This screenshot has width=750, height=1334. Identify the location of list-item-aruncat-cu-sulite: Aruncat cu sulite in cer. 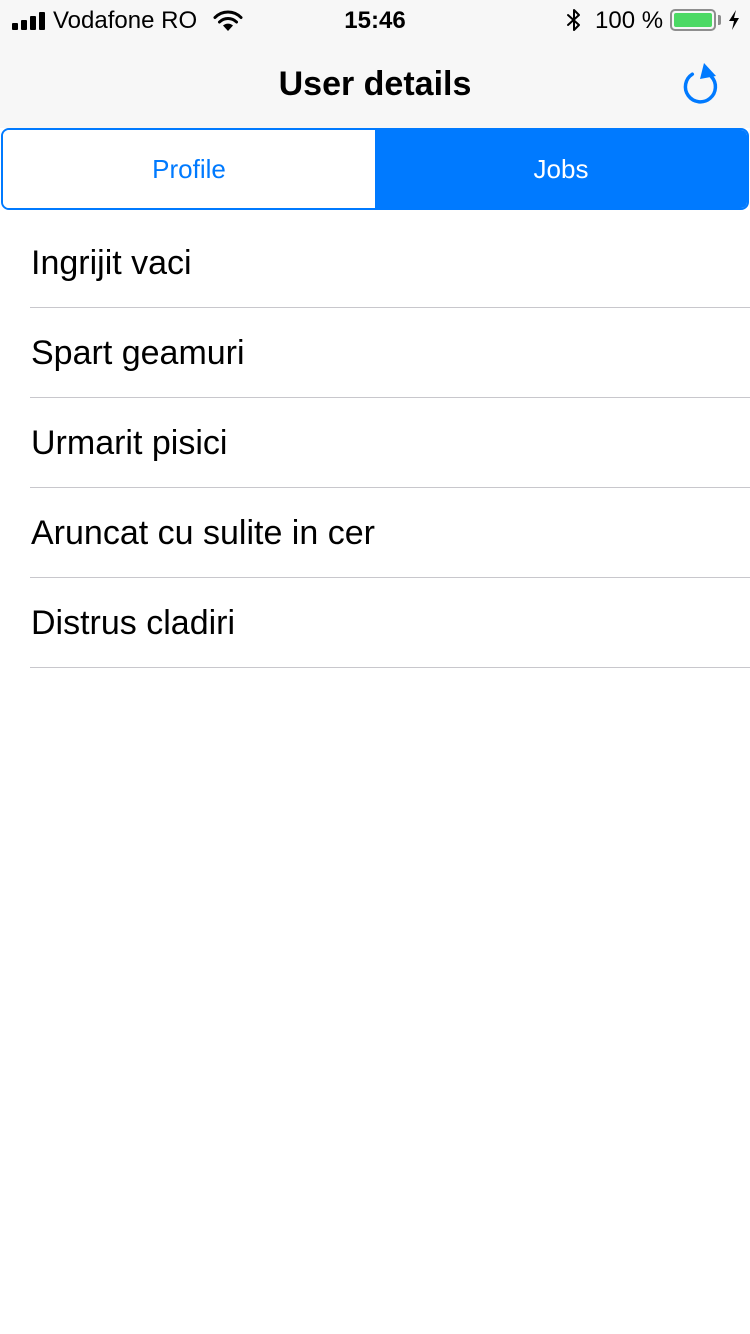
(375, 533).